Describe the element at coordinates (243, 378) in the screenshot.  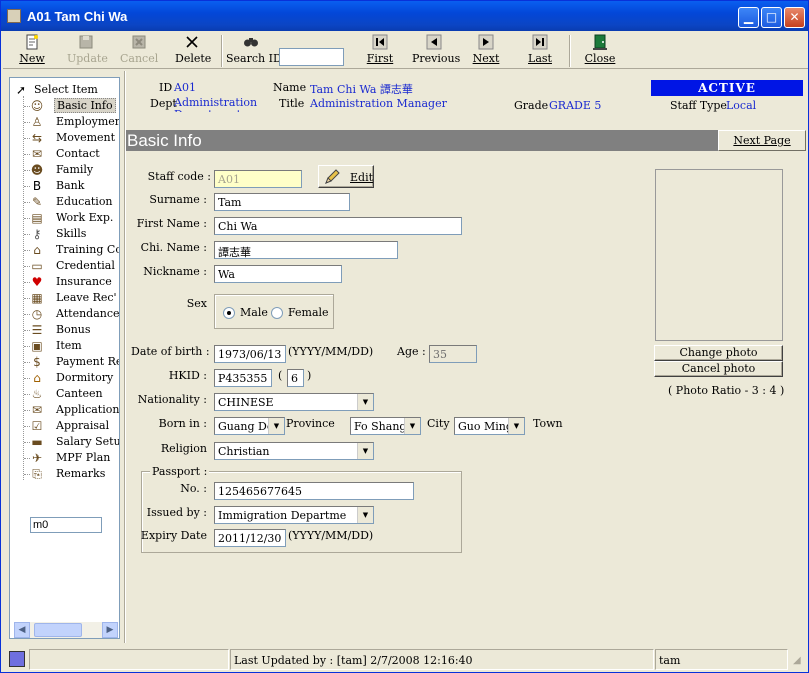
I see `hkid-field: P435355` at that location.